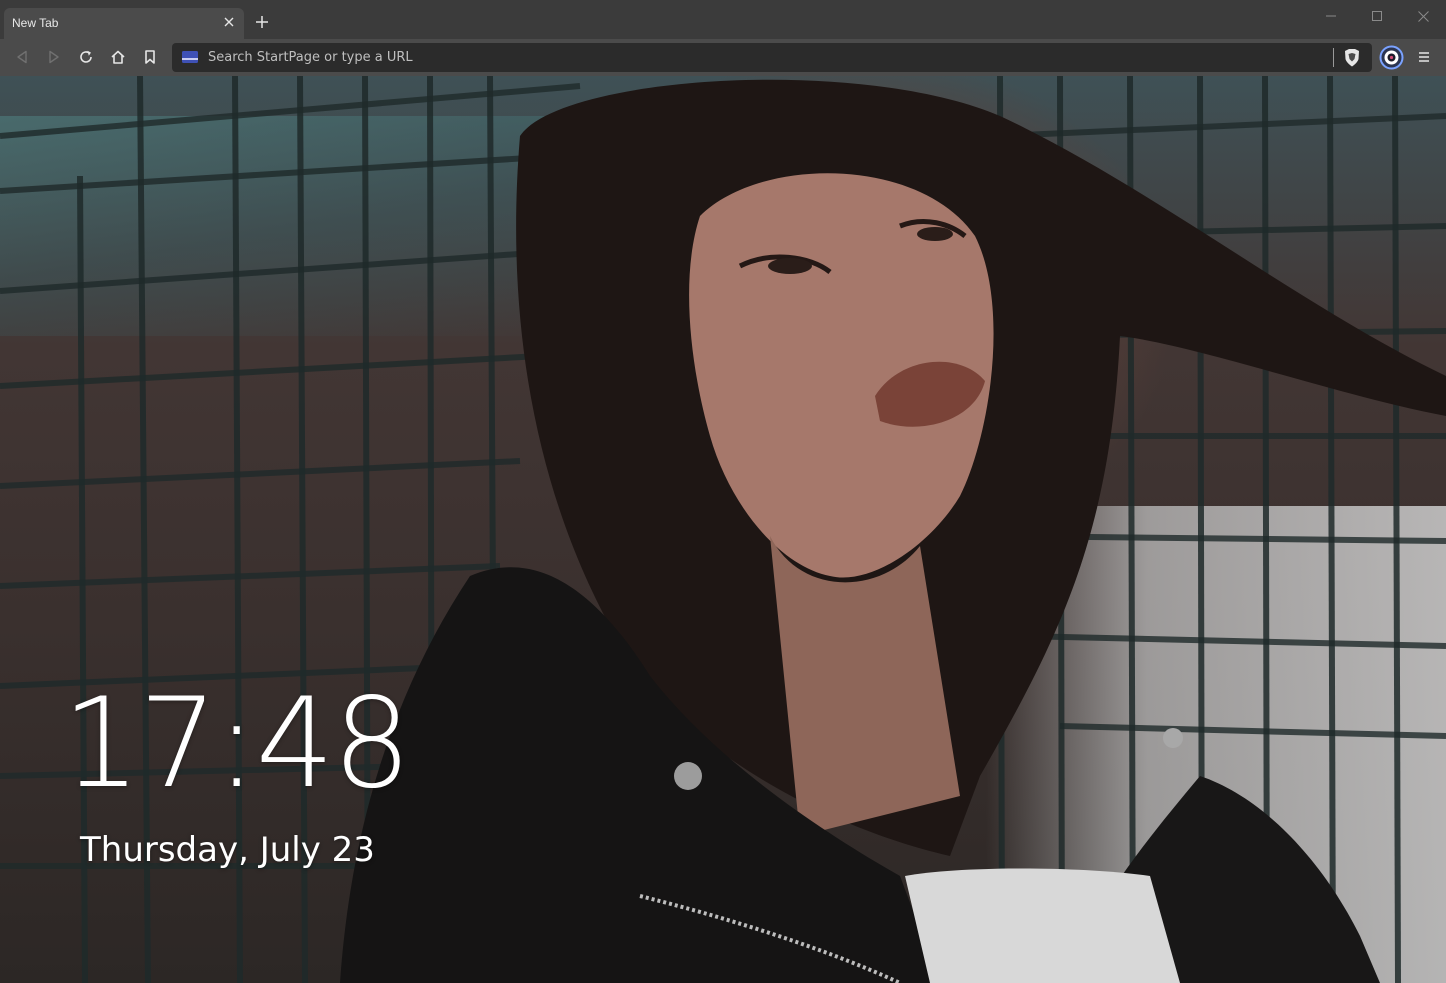  I want to click on forward-button, so click(54, 57).